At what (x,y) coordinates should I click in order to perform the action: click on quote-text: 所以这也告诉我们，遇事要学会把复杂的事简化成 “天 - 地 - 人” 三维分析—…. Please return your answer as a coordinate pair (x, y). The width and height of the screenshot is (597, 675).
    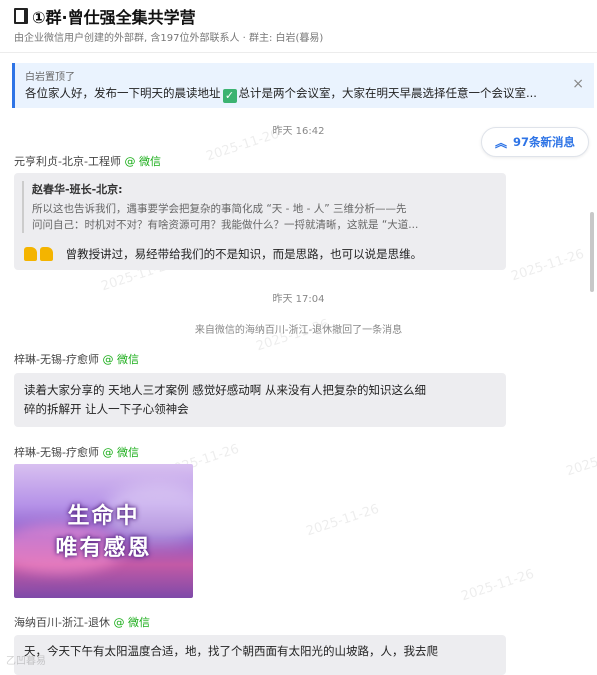
    Looking at the image, I should click on (225, 217).